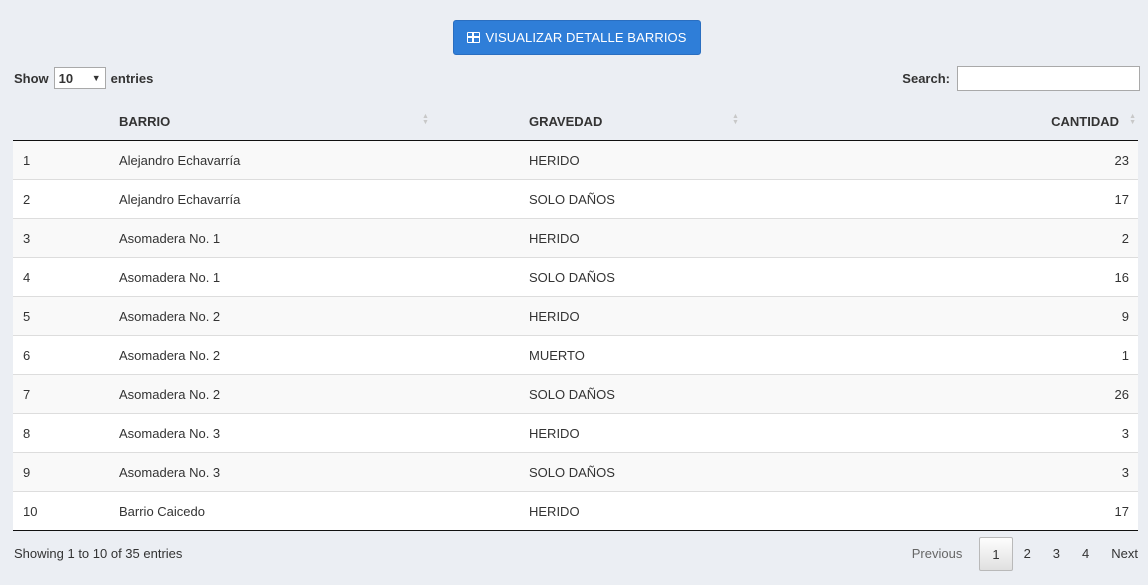 The height and width of the screenshot is (585, 1148). I want to click on row-index: 4, so click(66, 277).